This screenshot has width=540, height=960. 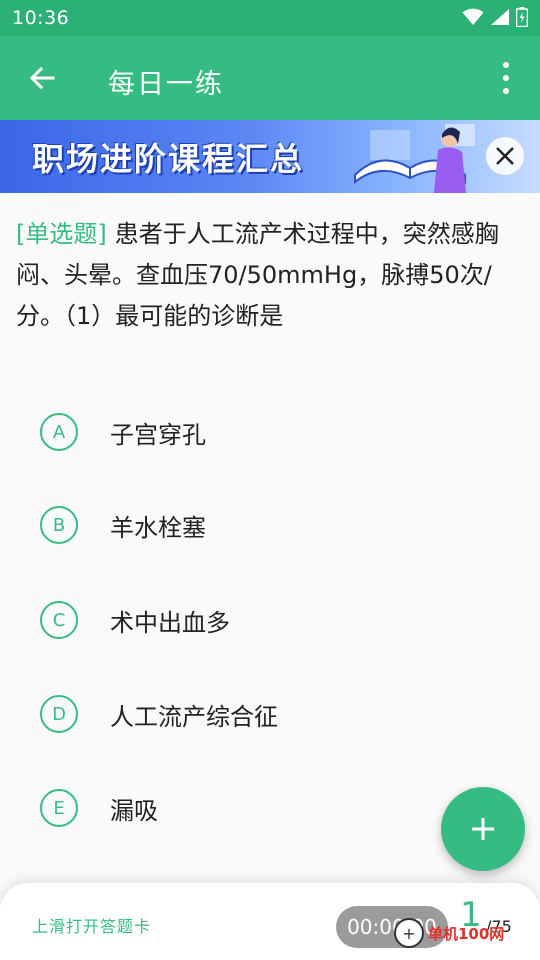 What do you see at coordinates (158, 527) in the screenshot?
I see `option-text: 羊水栓塞` at bounding box center [158, 527].